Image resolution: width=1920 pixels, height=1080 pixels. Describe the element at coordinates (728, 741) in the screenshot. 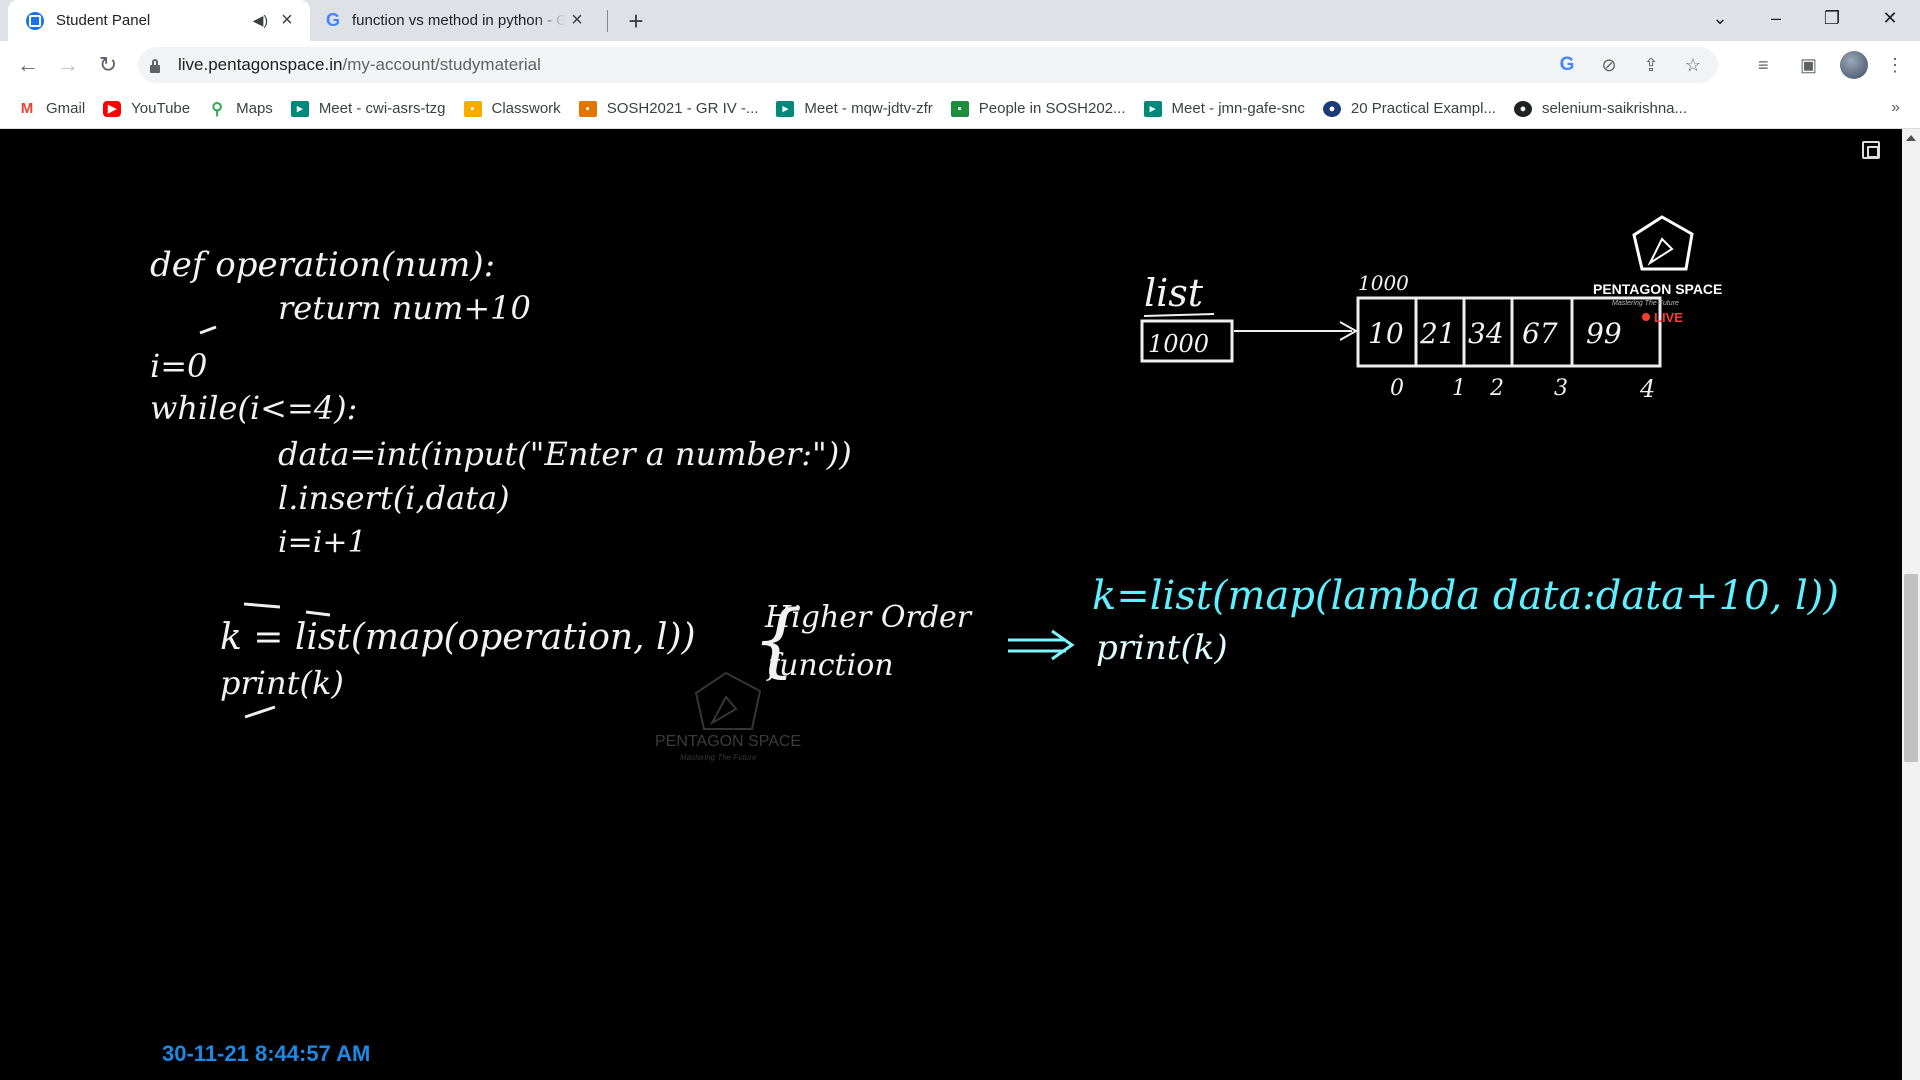

I see `watermark-name: PENTAGON SPACE` at that location.